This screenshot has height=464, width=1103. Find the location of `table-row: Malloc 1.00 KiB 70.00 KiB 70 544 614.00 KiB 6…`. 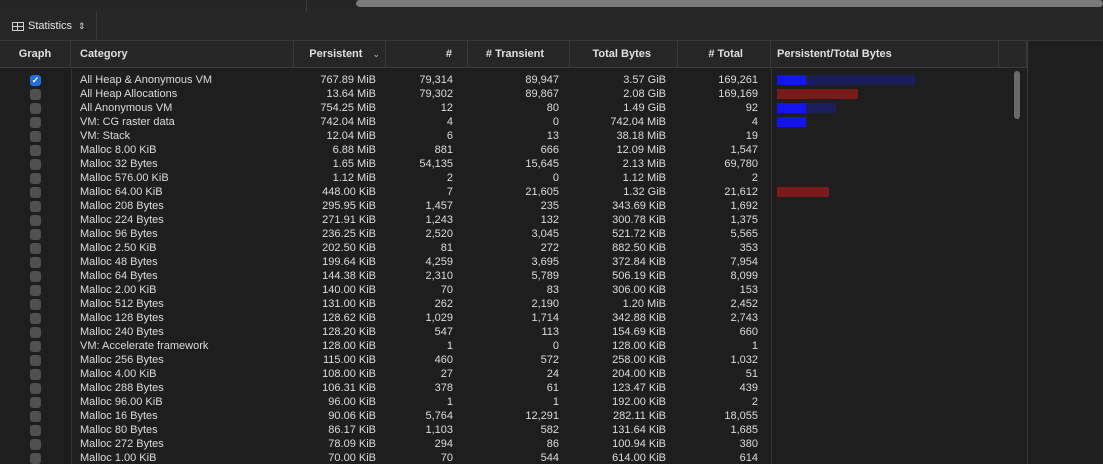

table-row: Malloc 1.00 KiB 70.00 KiB 70 544 614.00 KiB 6… is located at coordinates (513, 457).